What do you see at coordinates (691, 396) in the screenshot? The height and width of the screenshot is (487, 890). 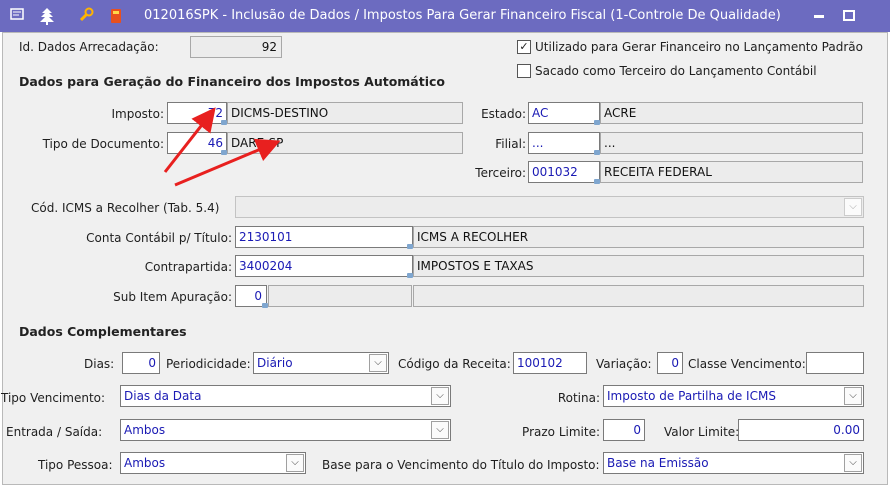 I see `rotina-value: Imposto de Partilha de ICMS` at bounding box center [691, 396].